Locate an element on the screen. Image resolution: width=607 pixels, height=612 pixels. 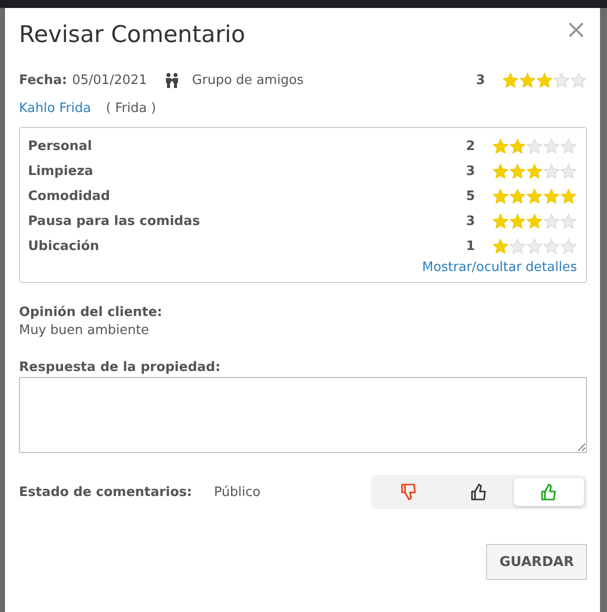
response-field is located at coordinates (303, 415).